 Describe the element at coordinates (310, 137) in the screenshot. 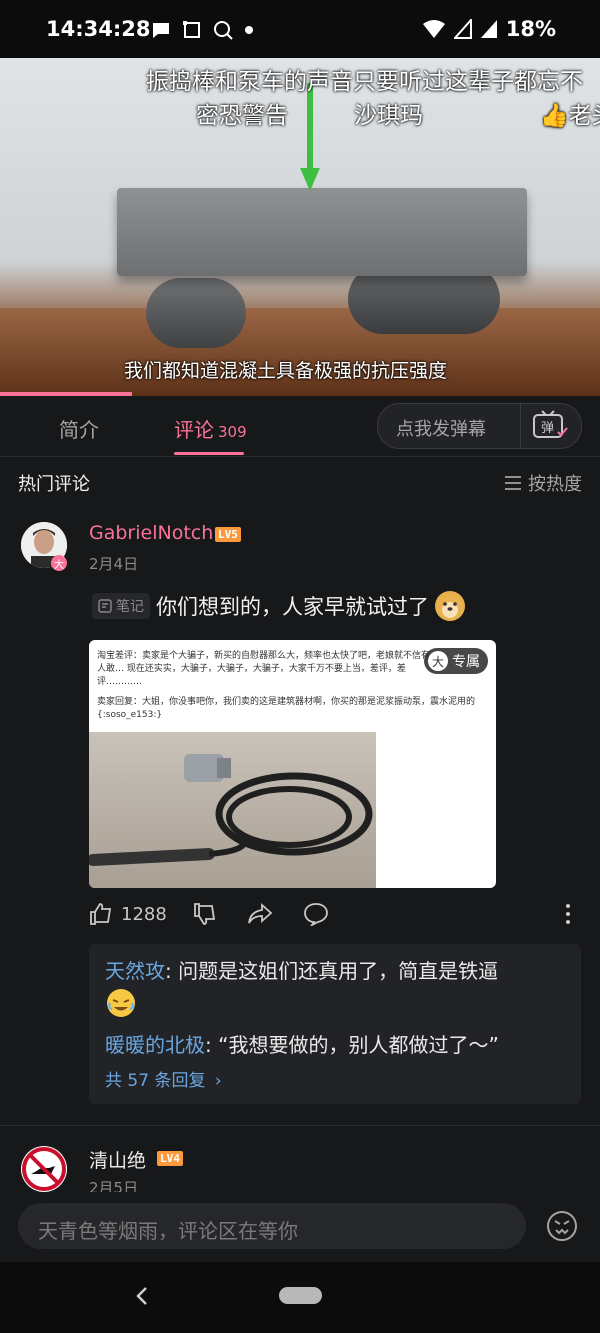

I see `down-arrow-icon` at that location.